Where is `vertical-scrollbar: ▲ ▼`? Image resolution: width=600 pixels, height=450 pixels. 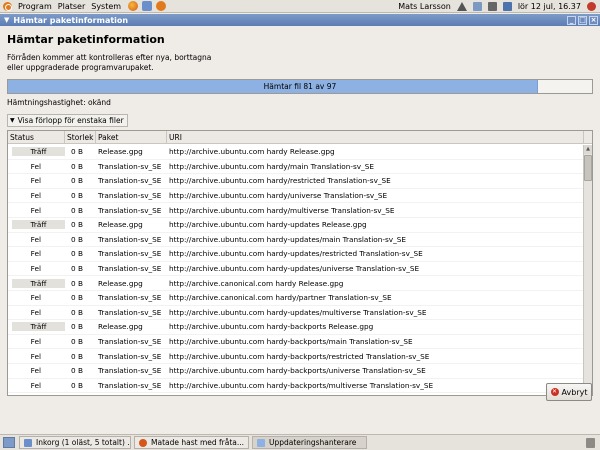
vertical-scrollbar: ▲ ▼ is located at coordinates (587, 270).